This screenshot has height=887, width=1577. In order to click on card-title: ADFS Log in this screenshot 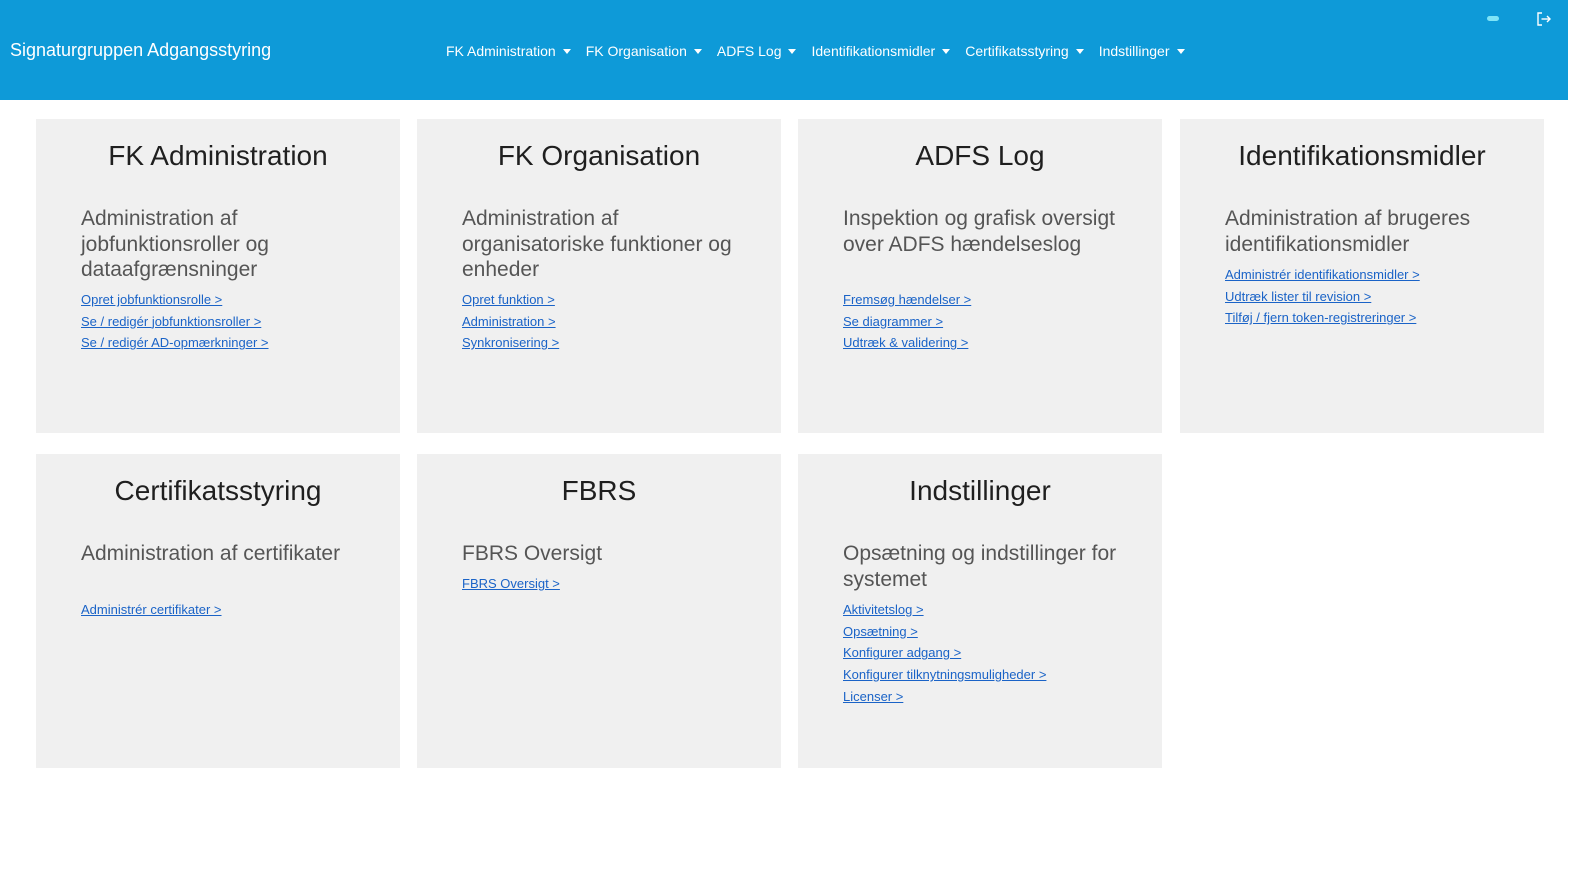, I will do `click(980, 155)`.